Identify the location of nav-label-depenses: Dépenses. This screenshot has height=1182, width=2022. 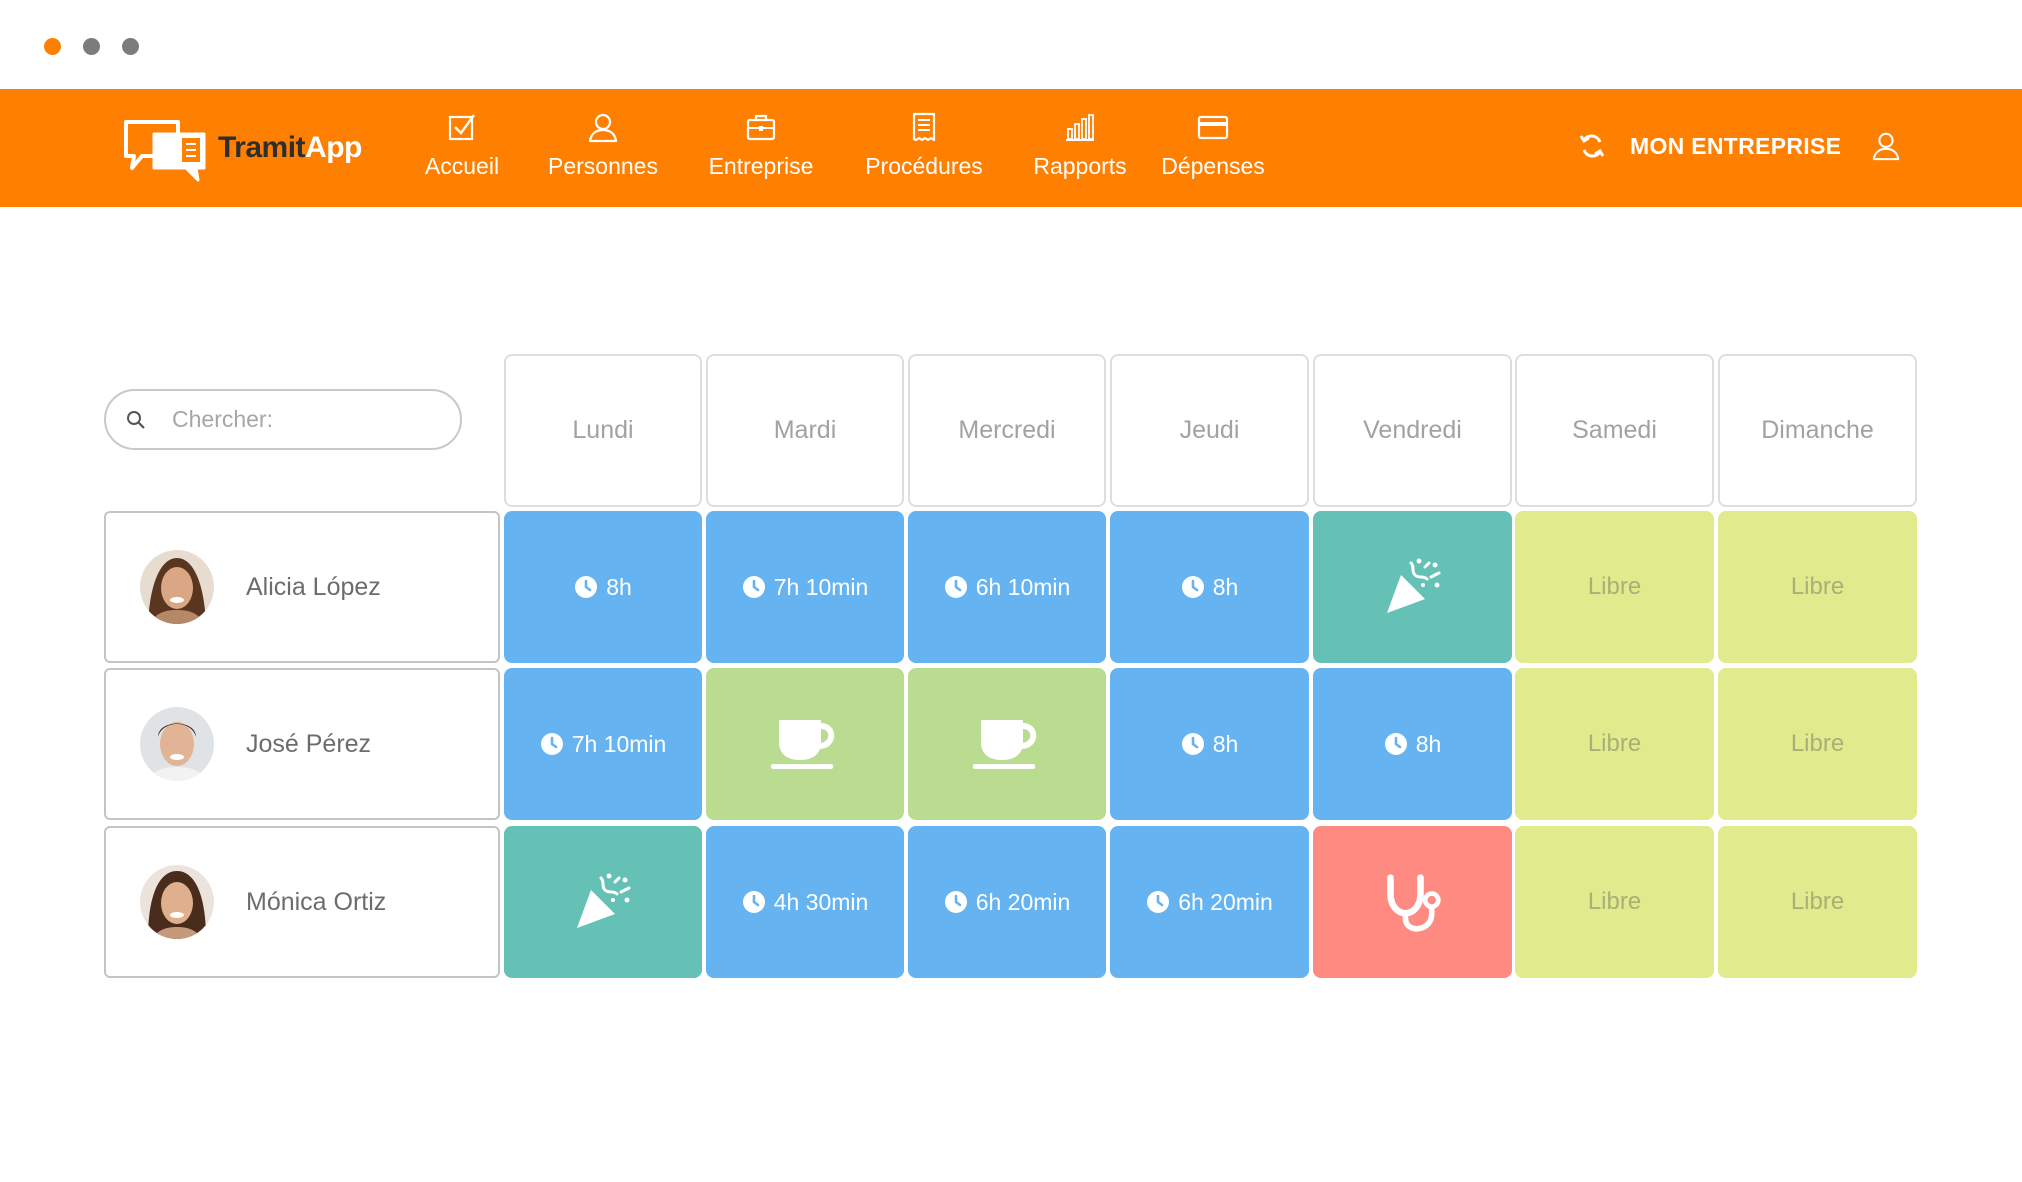
(1213, 166).